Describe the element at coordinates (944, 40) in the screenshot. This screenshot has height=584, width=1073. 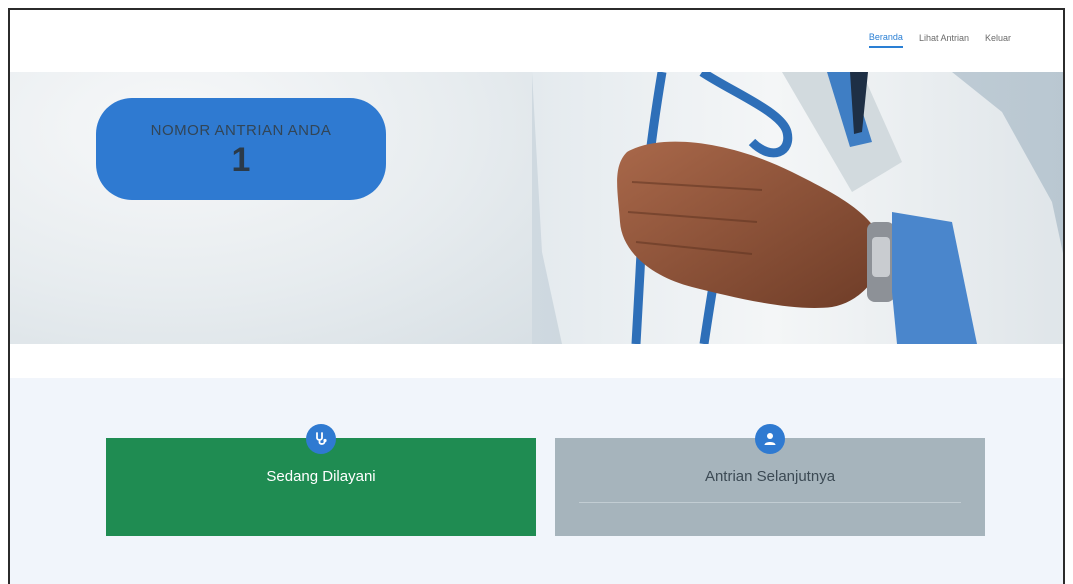
I see `nav-lihat-antrian-link: Lihat Antrian` at that location.